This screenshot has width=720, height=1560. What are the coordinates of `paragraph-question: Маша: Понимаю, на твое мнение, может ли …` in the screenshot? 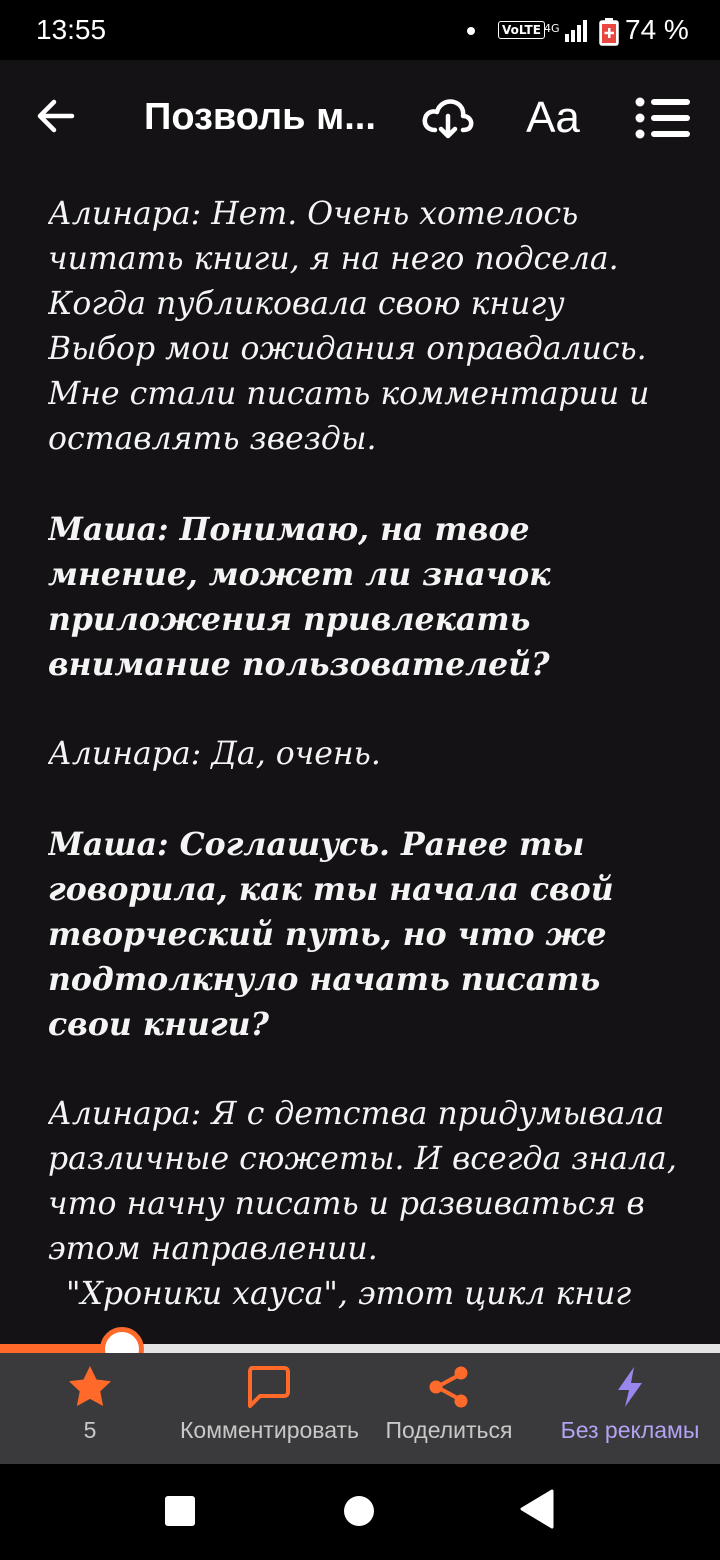 It's located at (299, 597).